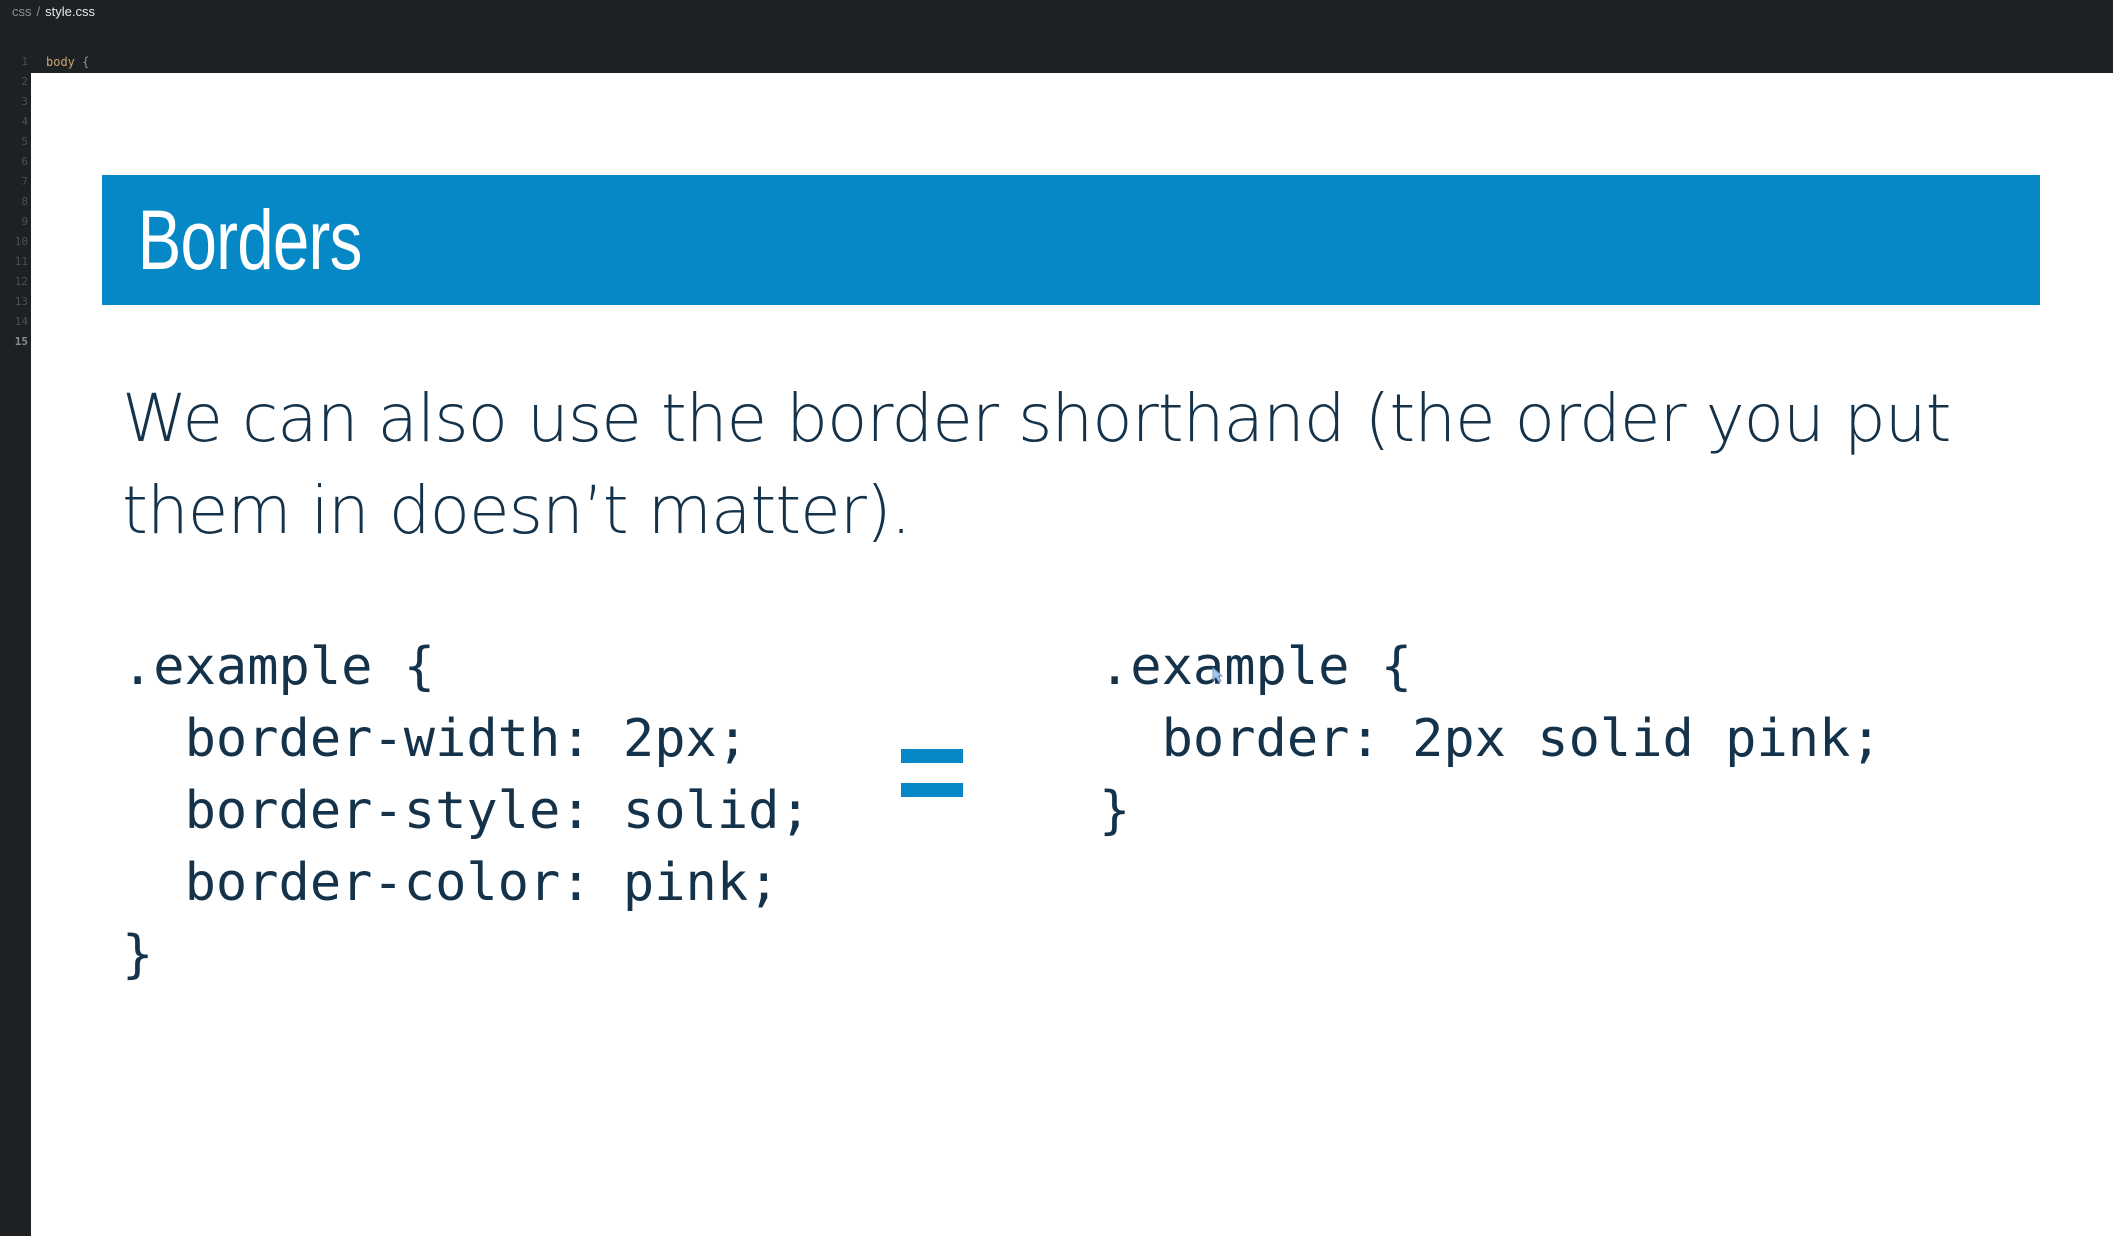  I want to click on line-number-active: 15, so click(21, 341).